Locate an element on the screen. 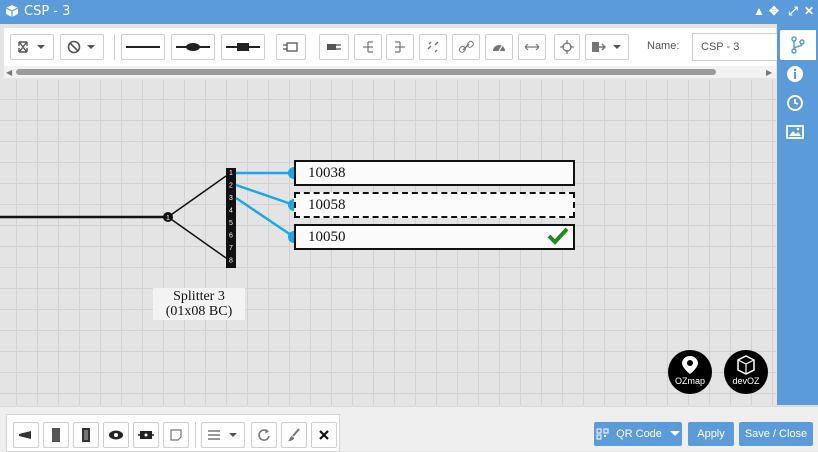  expand-icon: ⤢ is located at coordinates (793, 11).